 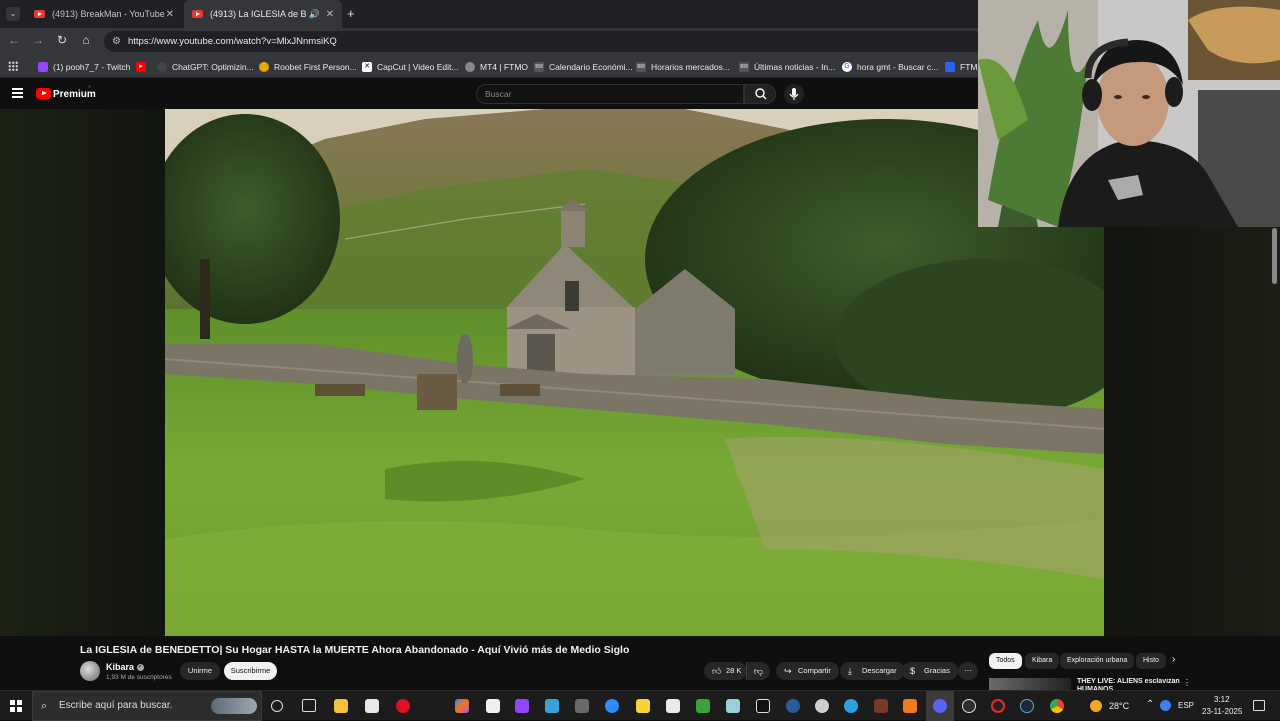 What do you see at coordinates (794, 94) in the screenshot?
I see `voice-search-button` at bounding box center [794, 94].